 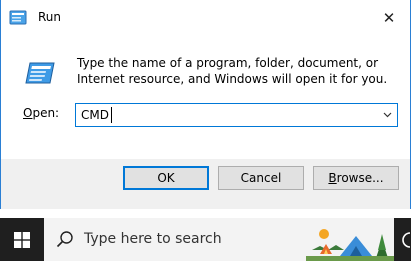 I want to click on start-button, so click(x=22, y=239).